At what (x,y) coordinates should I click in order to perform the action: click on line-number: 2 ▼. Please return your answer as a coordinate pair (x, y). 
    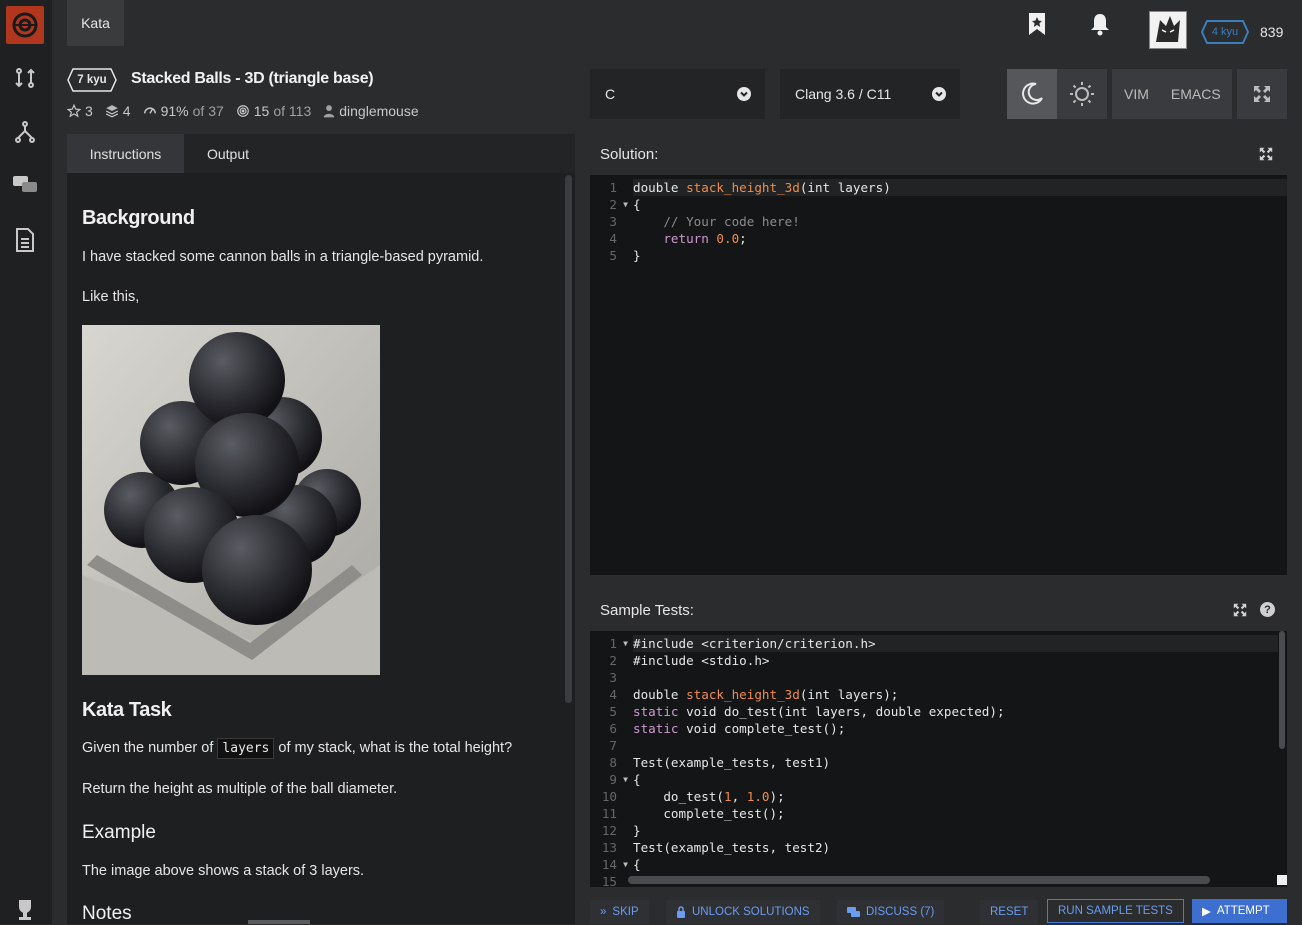
    Looking at the image, I should click on (618, 204).